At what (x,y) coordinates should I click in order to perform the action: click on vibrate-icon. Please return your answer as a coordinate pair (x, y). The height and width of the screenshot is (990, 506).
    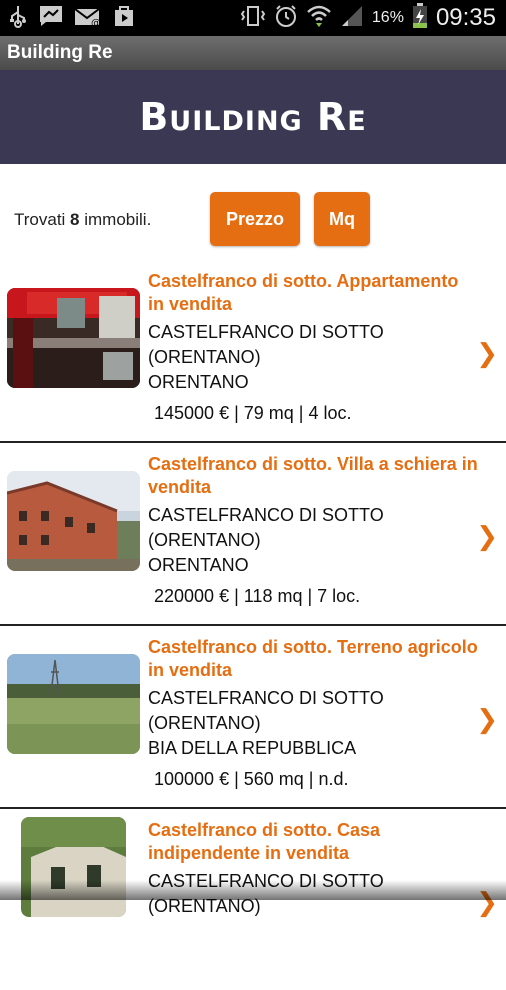
    Looking at the image, I should click on (253, 18).